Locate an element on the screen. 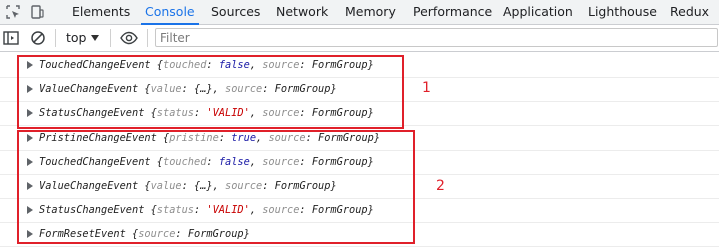 The width and height of the screenshot is (719, 247). annotation-label-2: 2 is located at coordinates (440, 186).